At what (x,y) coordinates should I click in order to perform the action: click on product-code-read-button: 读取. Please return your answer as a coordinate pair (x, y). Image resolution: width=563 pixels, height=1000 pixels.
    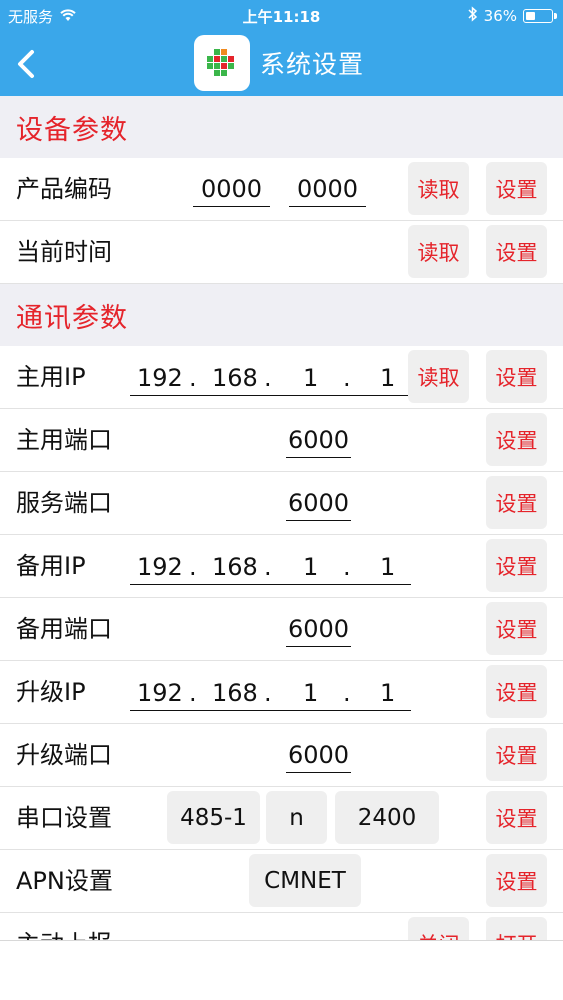
    Looking at the image, I should click on (438, 188).